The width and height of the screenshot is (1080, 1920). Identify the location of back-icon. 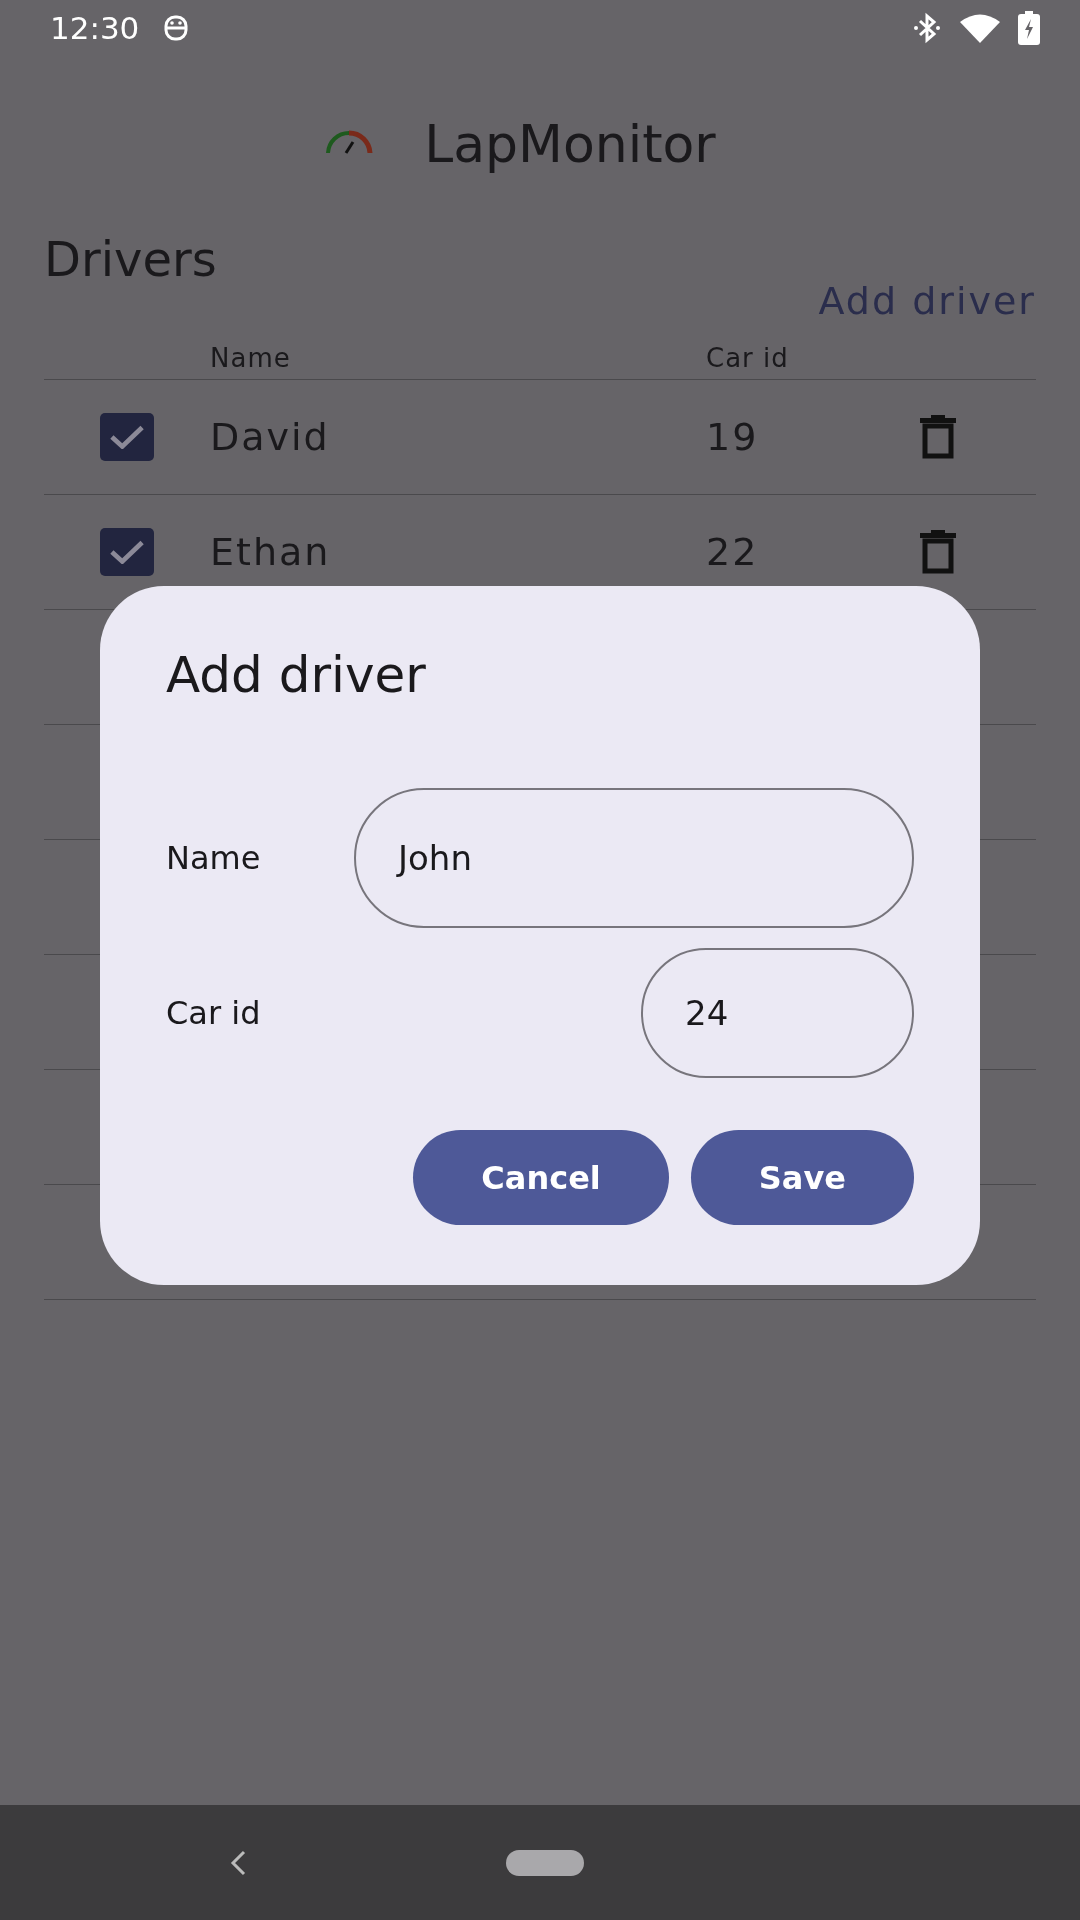
(238, 1862).